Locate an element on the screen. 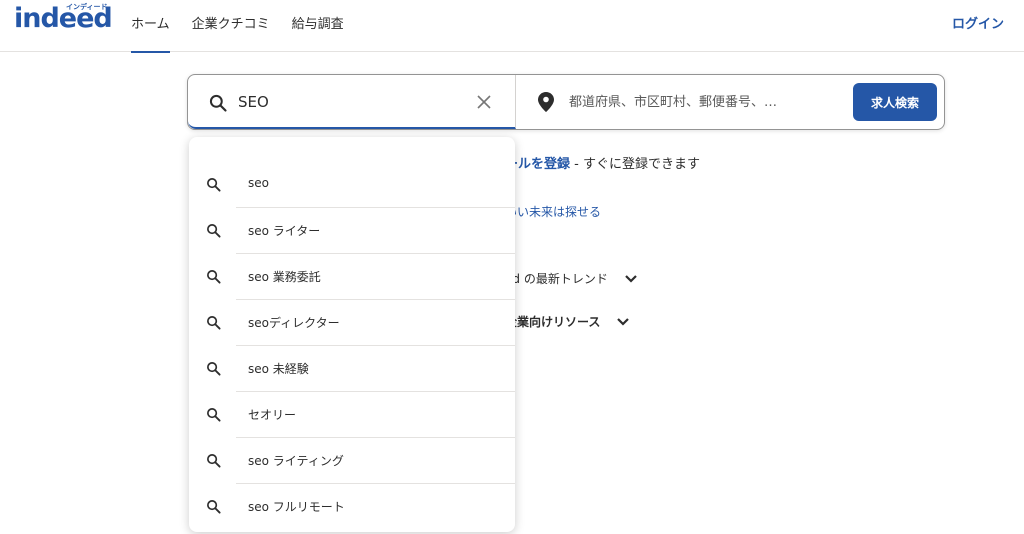 The width and height of the screenshot is (1024, 534). what-input is located at coordinates (353, 102).